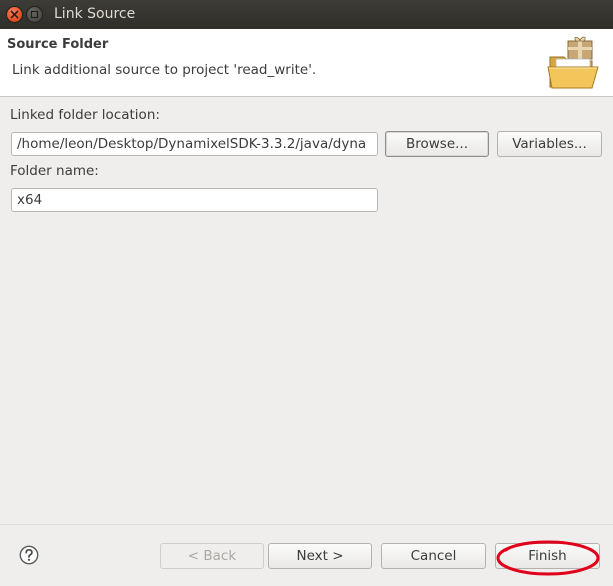 The image size is (613, 586). Describe the element at coordinates (54, 171) in the screenshot. I see `folder-name-label: Folder name:` at that location.